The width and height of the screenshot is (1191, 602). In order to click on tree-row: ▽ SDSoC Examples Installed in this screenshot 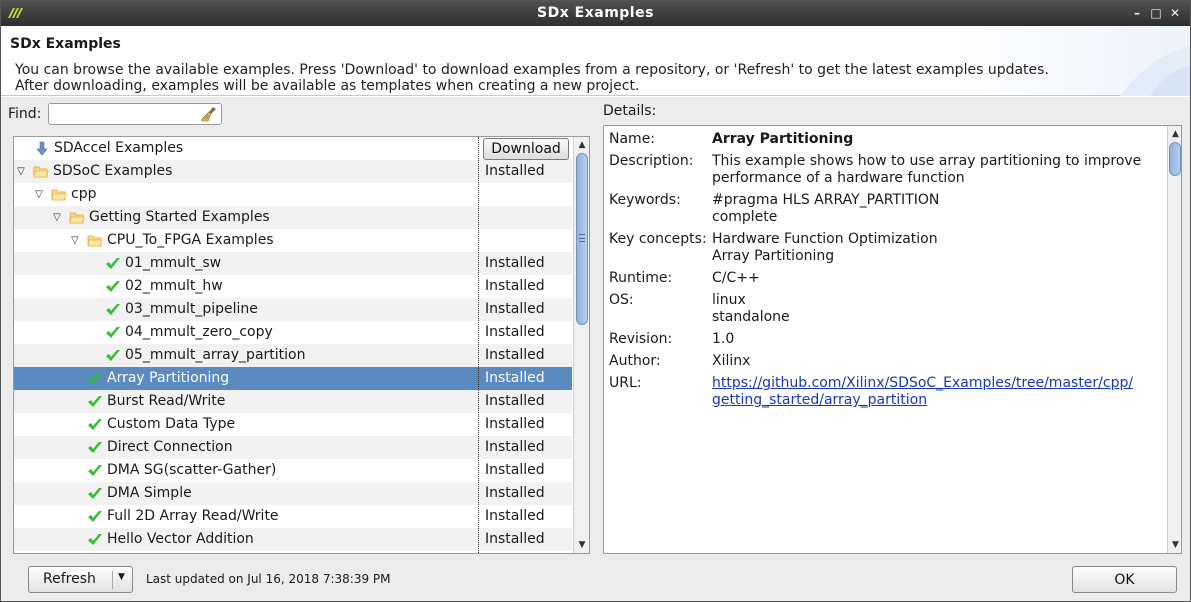, I will do `click(293, 171)`.